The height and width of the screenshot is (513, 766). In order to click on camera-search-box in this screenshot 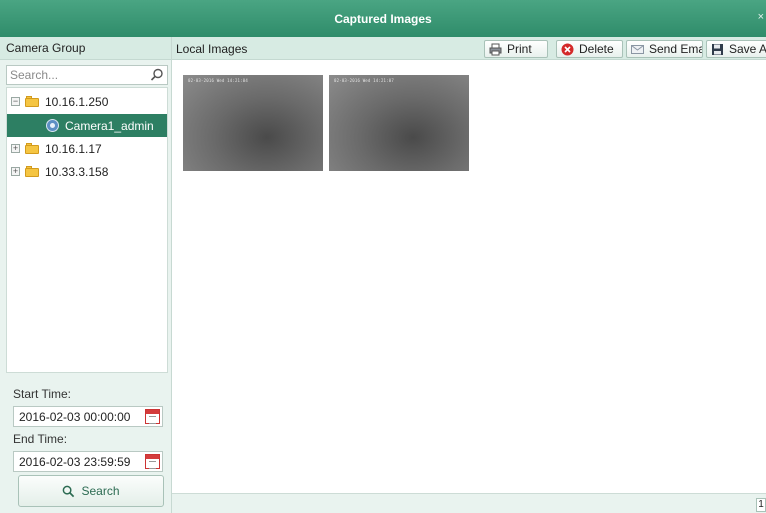, I will do `click(87, 75)`.